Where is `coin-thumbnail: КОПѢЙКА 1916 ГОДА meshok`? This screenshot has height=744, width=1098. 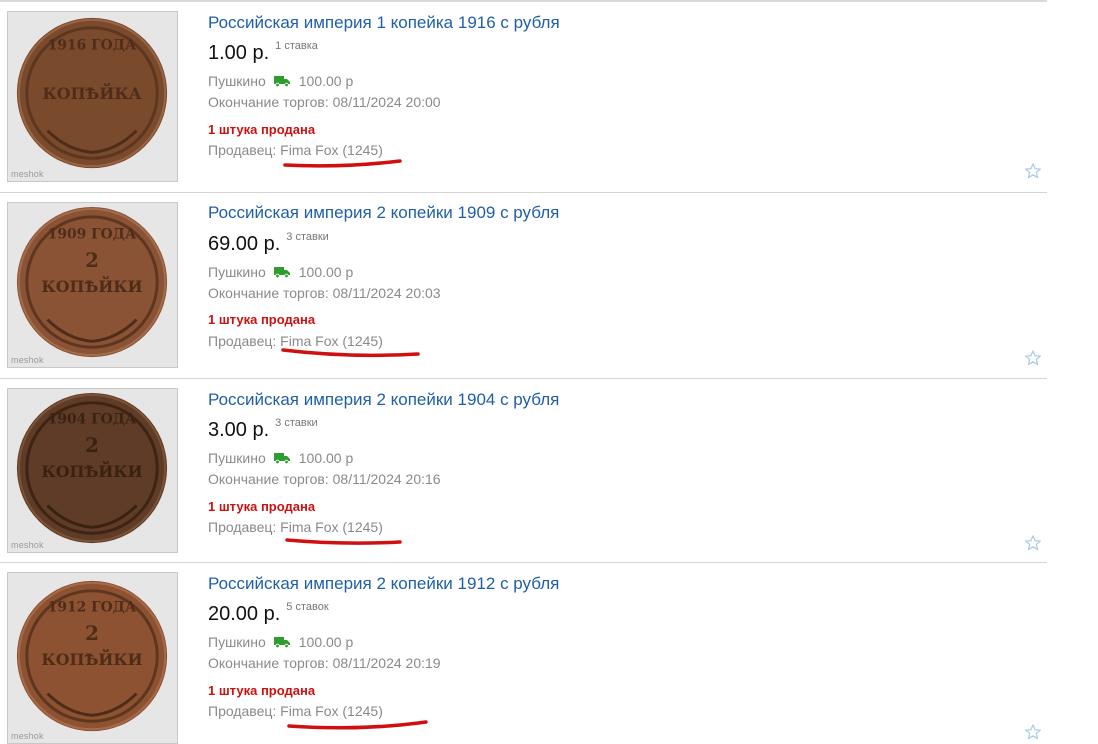 coin-thumbnail: КОПѢЙКА 1916 ГОДА meshok is located at coordinates (92, 96).